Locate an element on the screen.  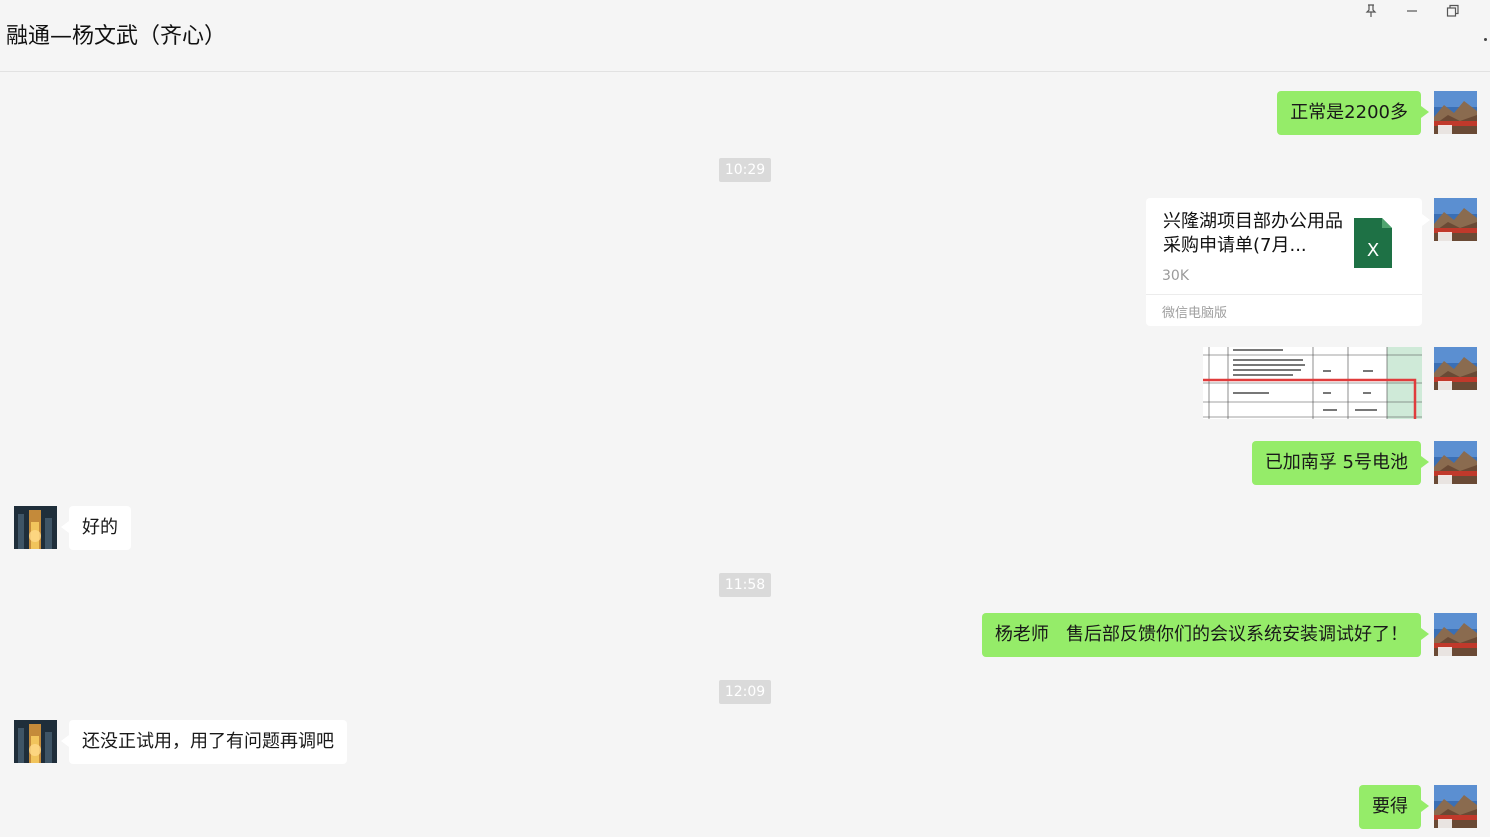
file-size: 30K is located at coordinates (1175, 276).